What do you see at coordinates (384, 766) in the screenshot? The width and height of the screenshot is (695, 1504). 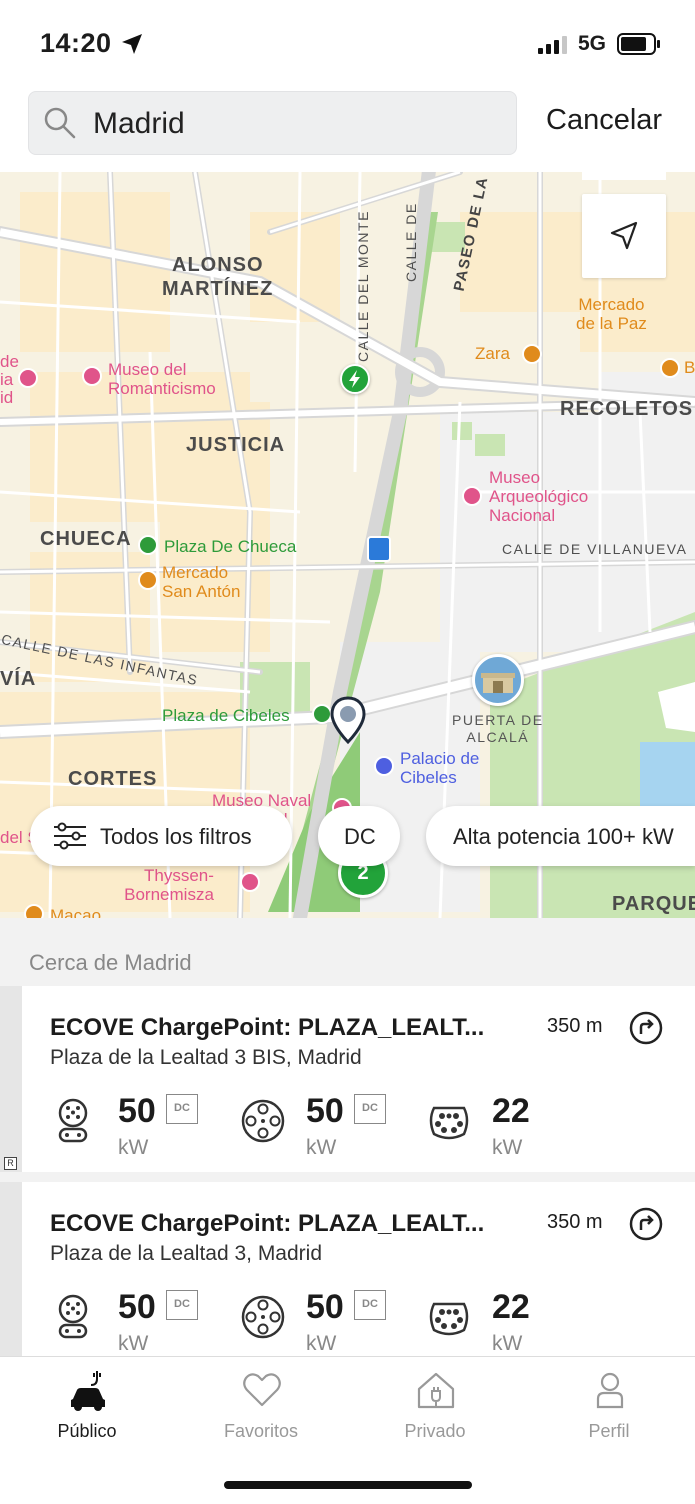 I see `star-icon` at bounding box center [384, 766].